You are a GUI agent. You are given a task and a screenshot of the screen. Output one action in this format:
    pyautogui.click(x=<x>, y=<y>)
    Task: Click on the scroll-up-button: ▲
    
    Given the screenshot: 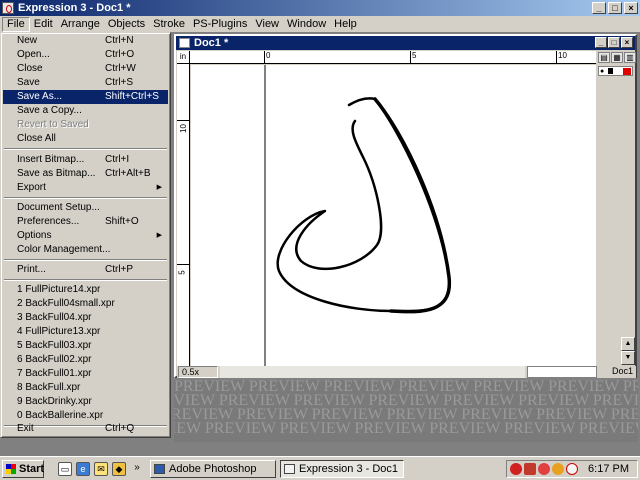 What is the action you would take?
    pyautogui.click(x=628, y=344)
    